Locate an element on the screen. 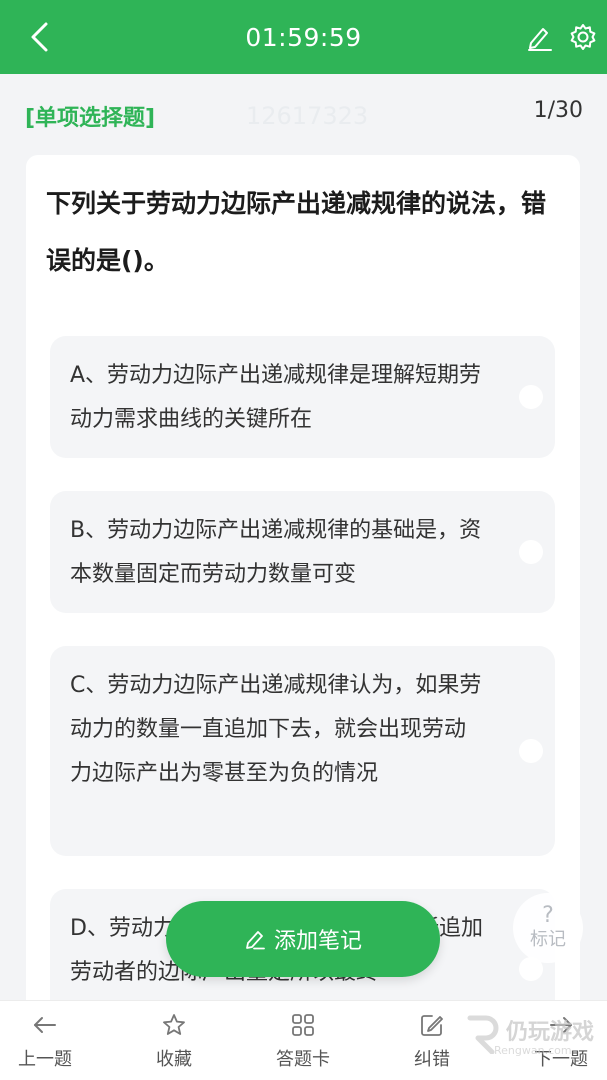  top-bar: 01:59:59 is located at coordinates (303, 37).